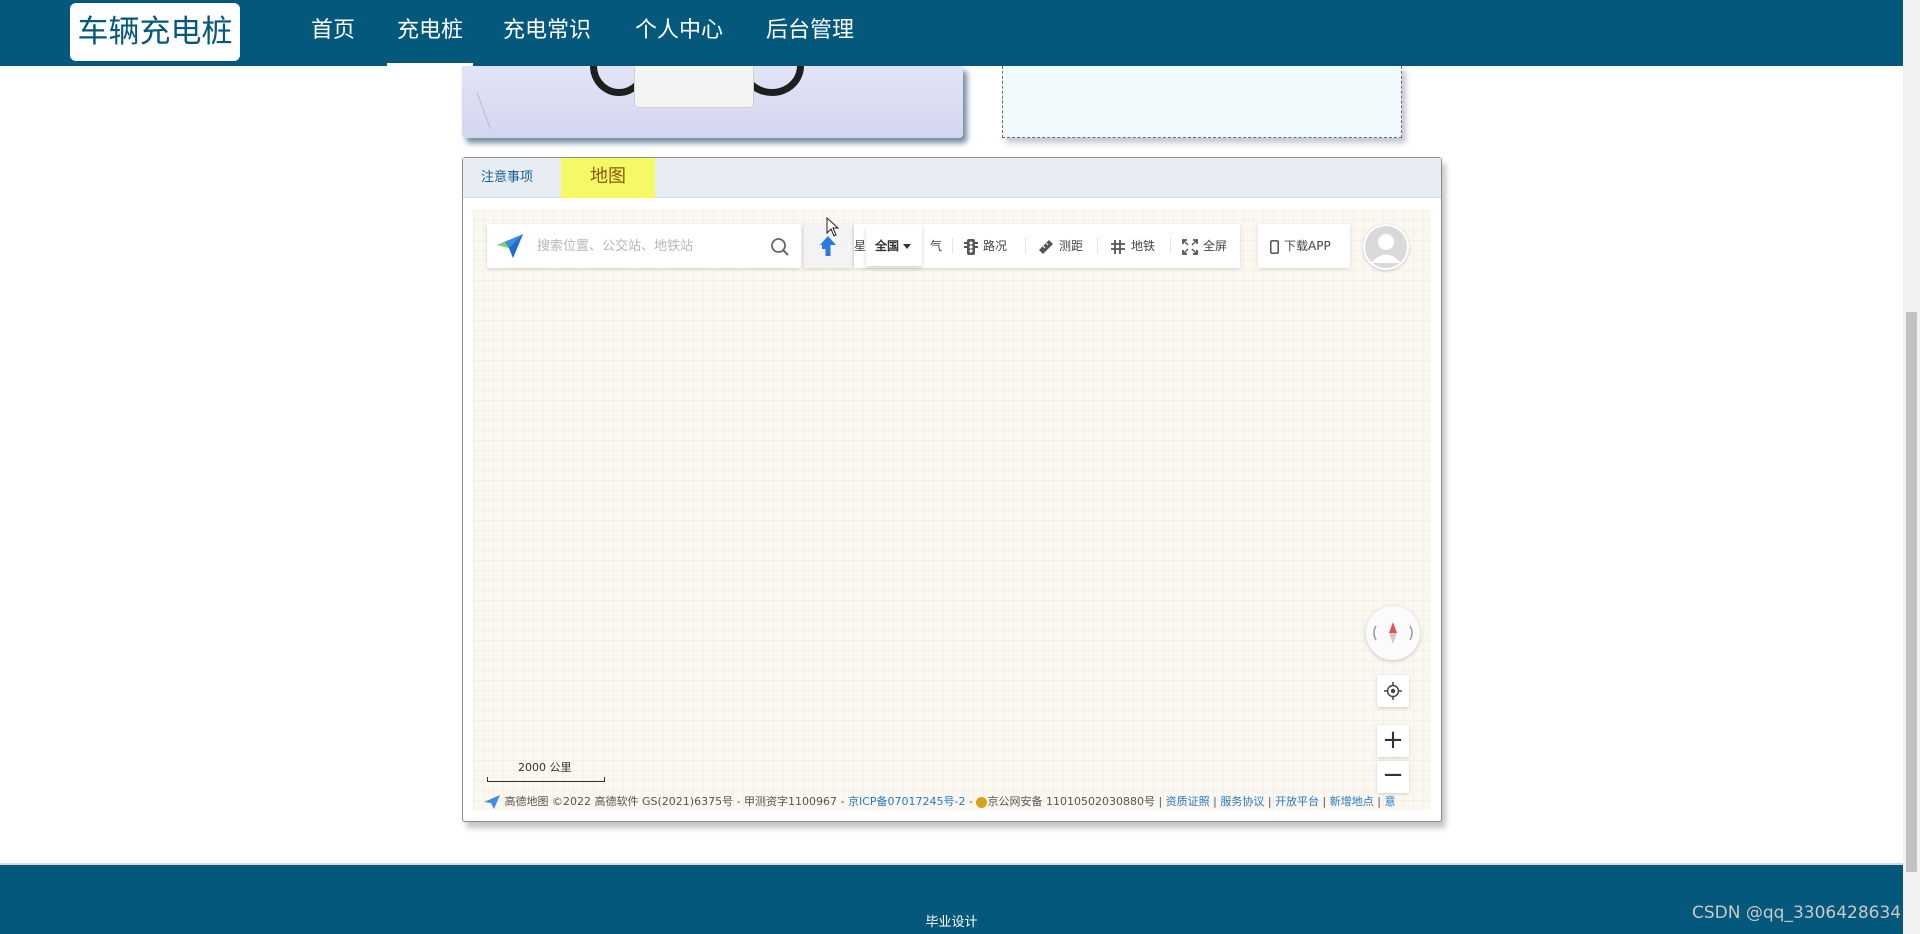  What do you see at coordinates (546, 779) in the screenshot?
I see `map-scale-bar` at bounding box center [546, 779].